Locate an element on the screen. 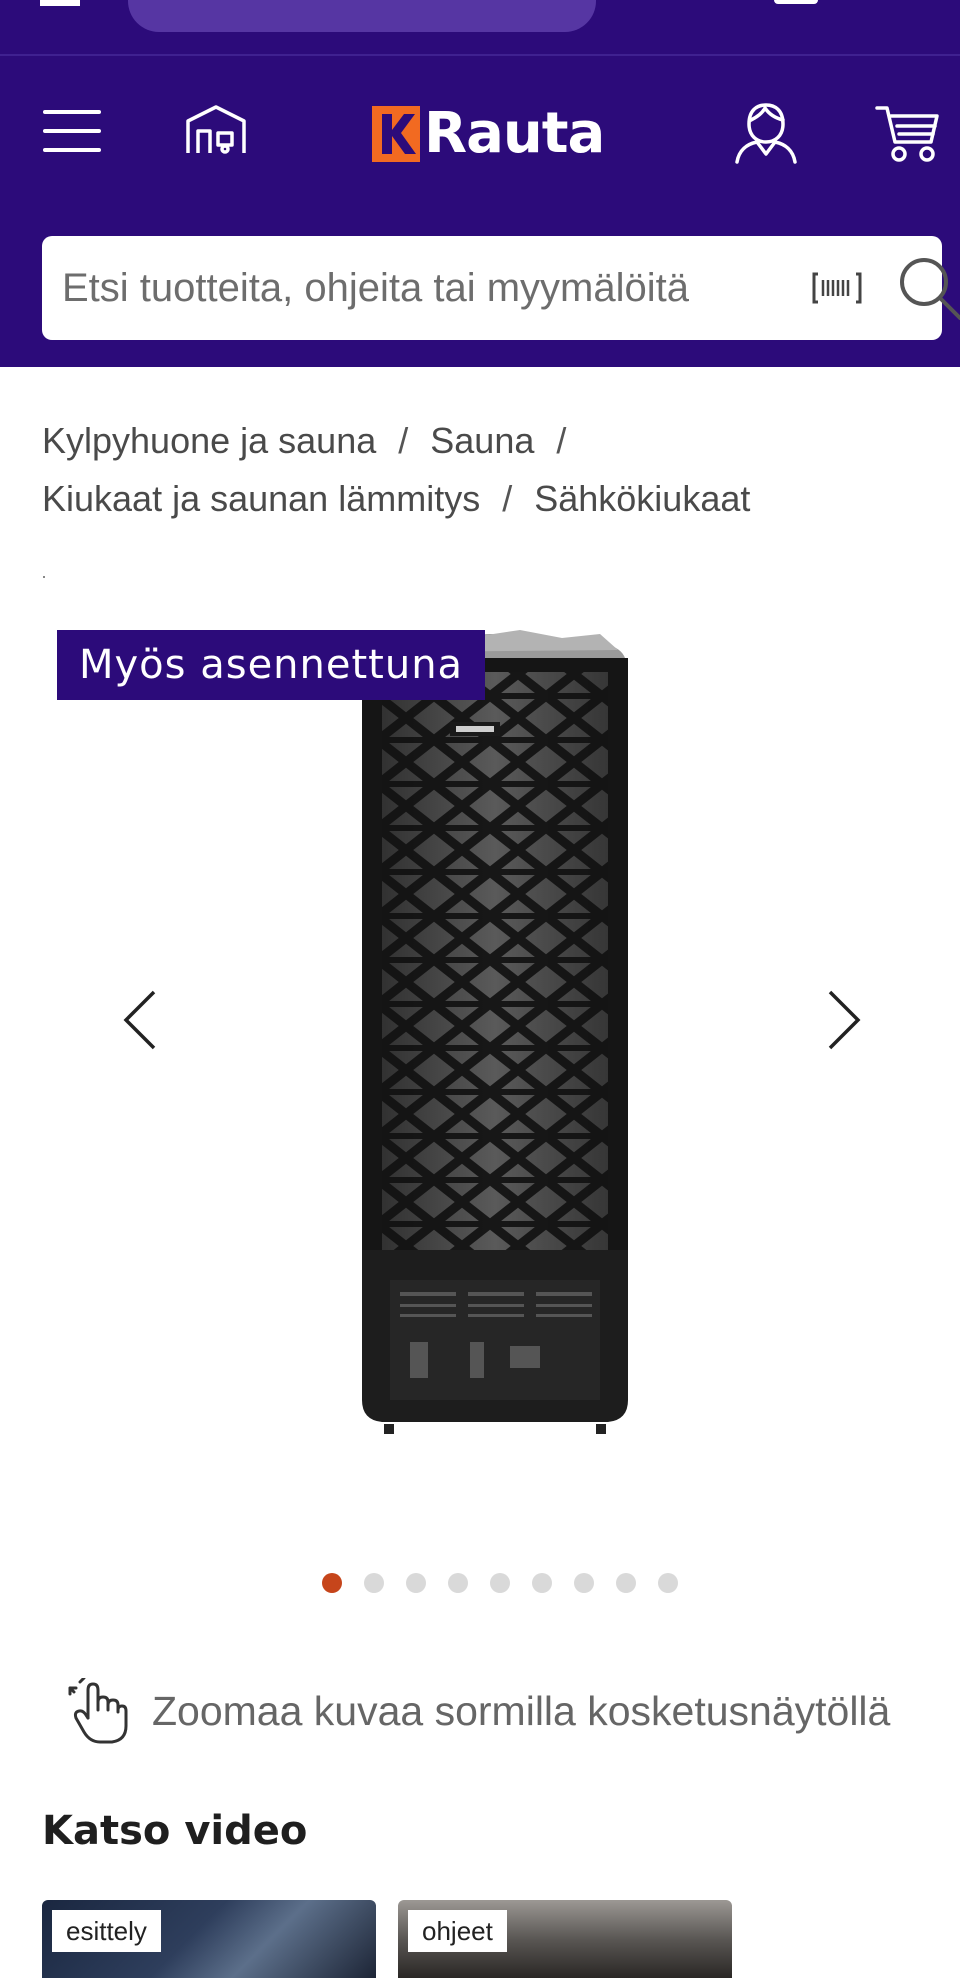 The width and height of the screenshot is (960, 1978). breadcrumb-item: Sauna is located at coordinates (482, 440).